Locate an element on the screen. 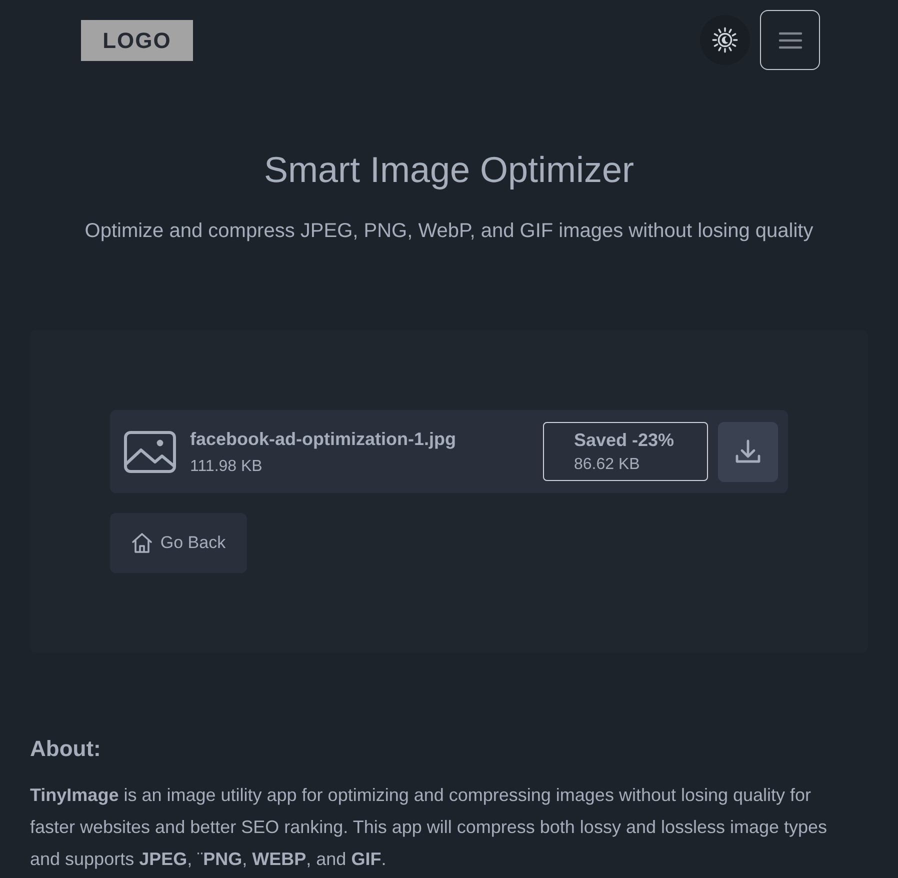 The height and width of the screenshot is (878, 898). page-subtitle: Optimize and compress JPEG, PNG, WebP, and GIF images without losing quality is located at coordinates (449, 231).